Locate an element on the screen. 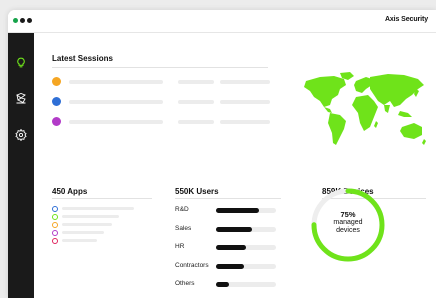 The height and width of the screenshot is (298, 436). user-group-label: R&D is located at coordinates (182, 209).